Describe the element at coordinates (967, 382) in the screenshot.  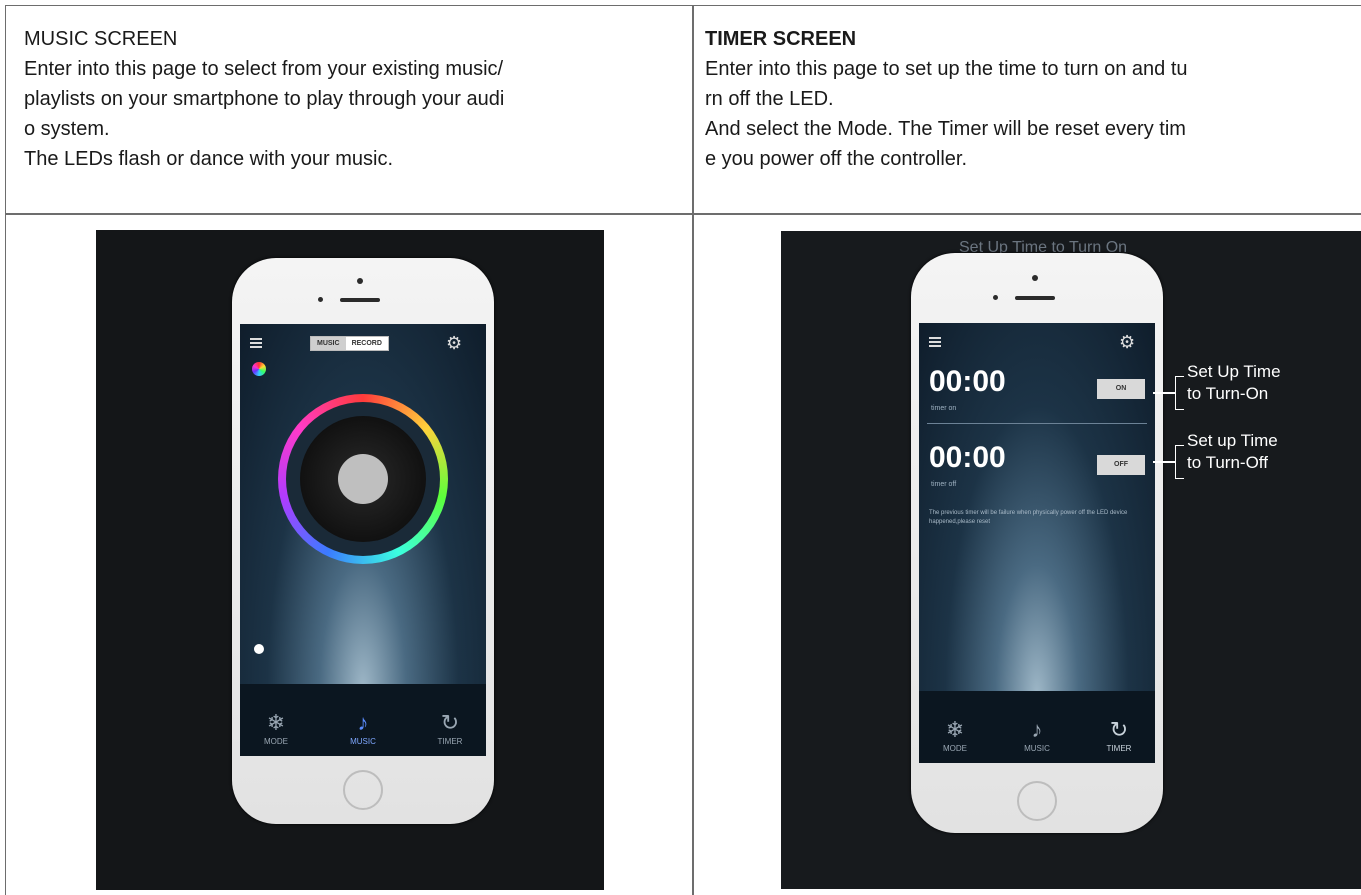
I see `time-on-value: 00:00` at that location.